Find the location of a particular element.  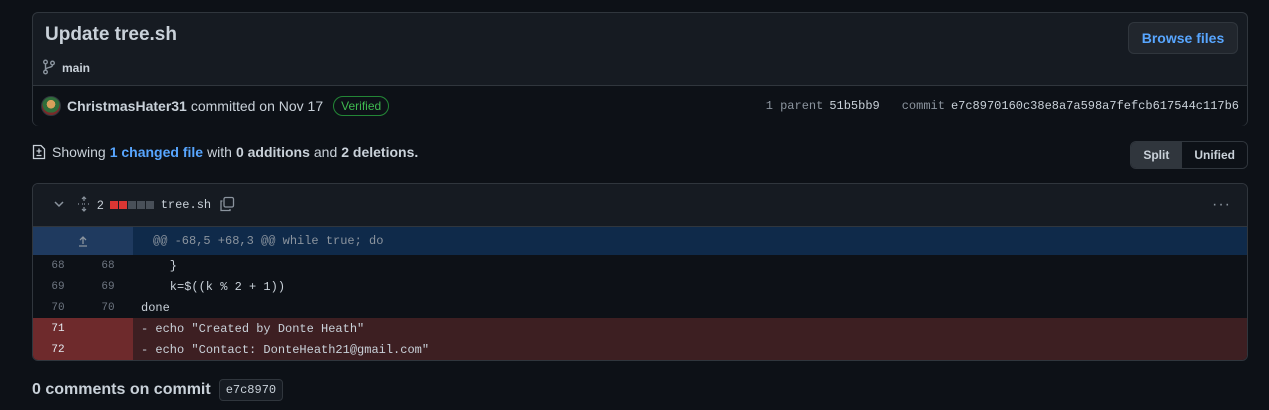

old-line-number: 70 is located at coordinates (58, 308).